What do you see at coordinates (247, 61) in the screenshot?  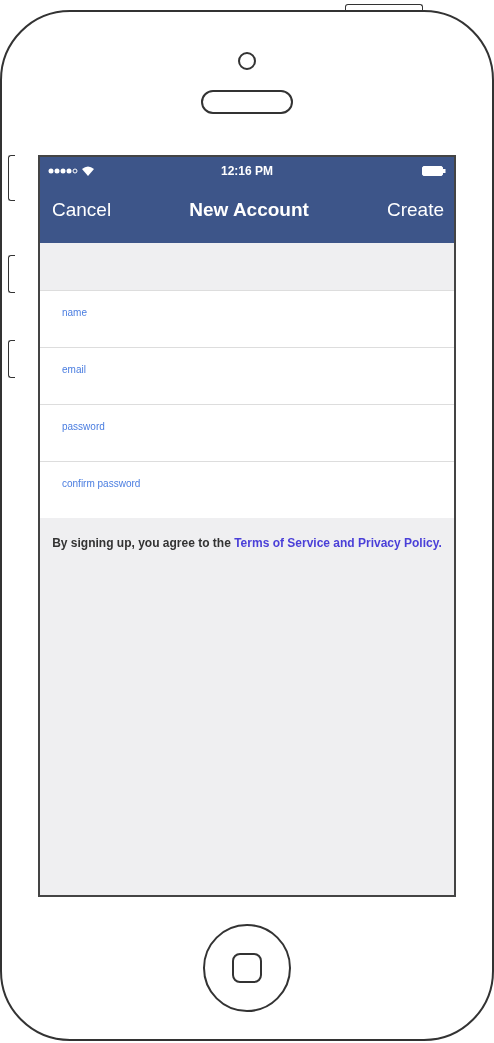 I see `camera-icon` at bounding box center [247, 61].